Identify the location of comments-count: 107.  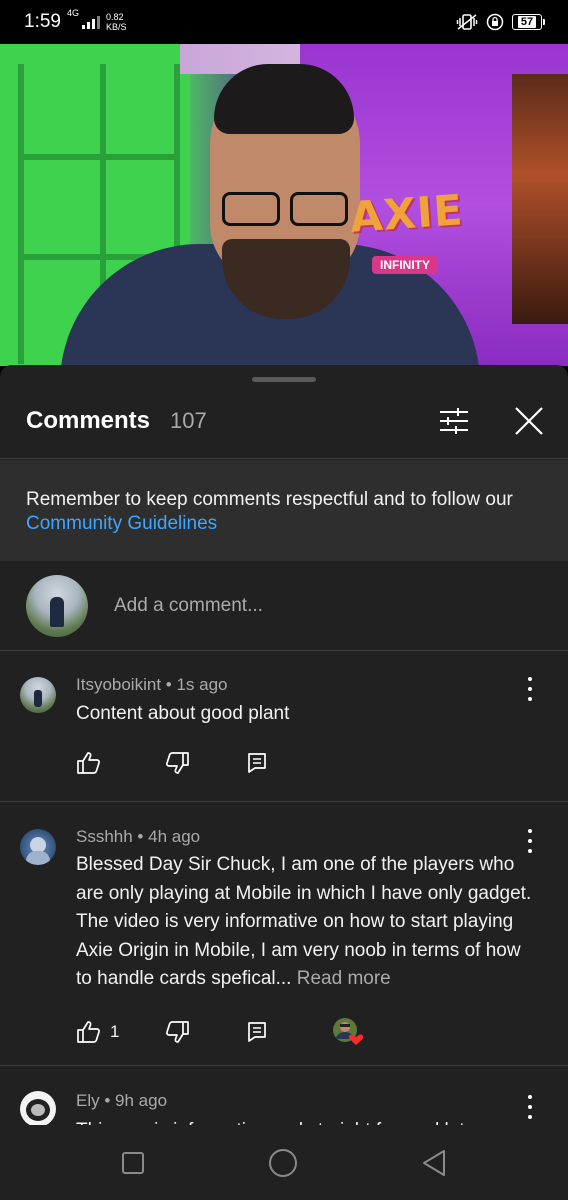
(188, 420).